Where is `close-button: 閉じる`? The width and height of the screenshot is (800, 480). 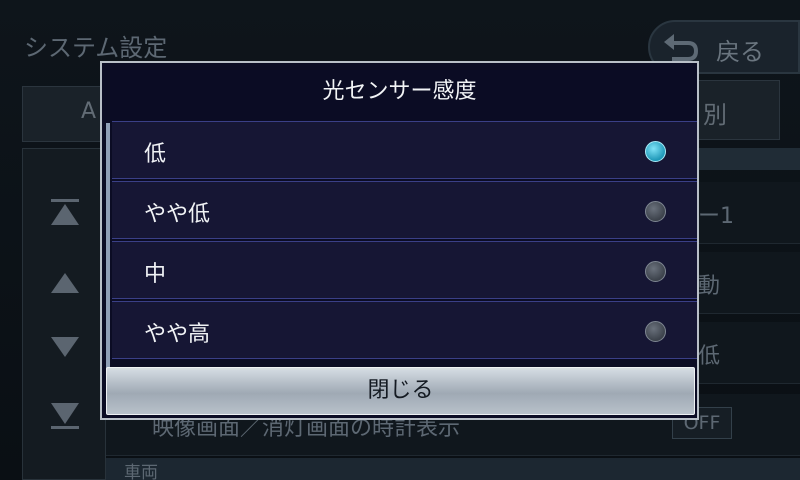
close-button: 閉じる is located at coordinates (400, 391).